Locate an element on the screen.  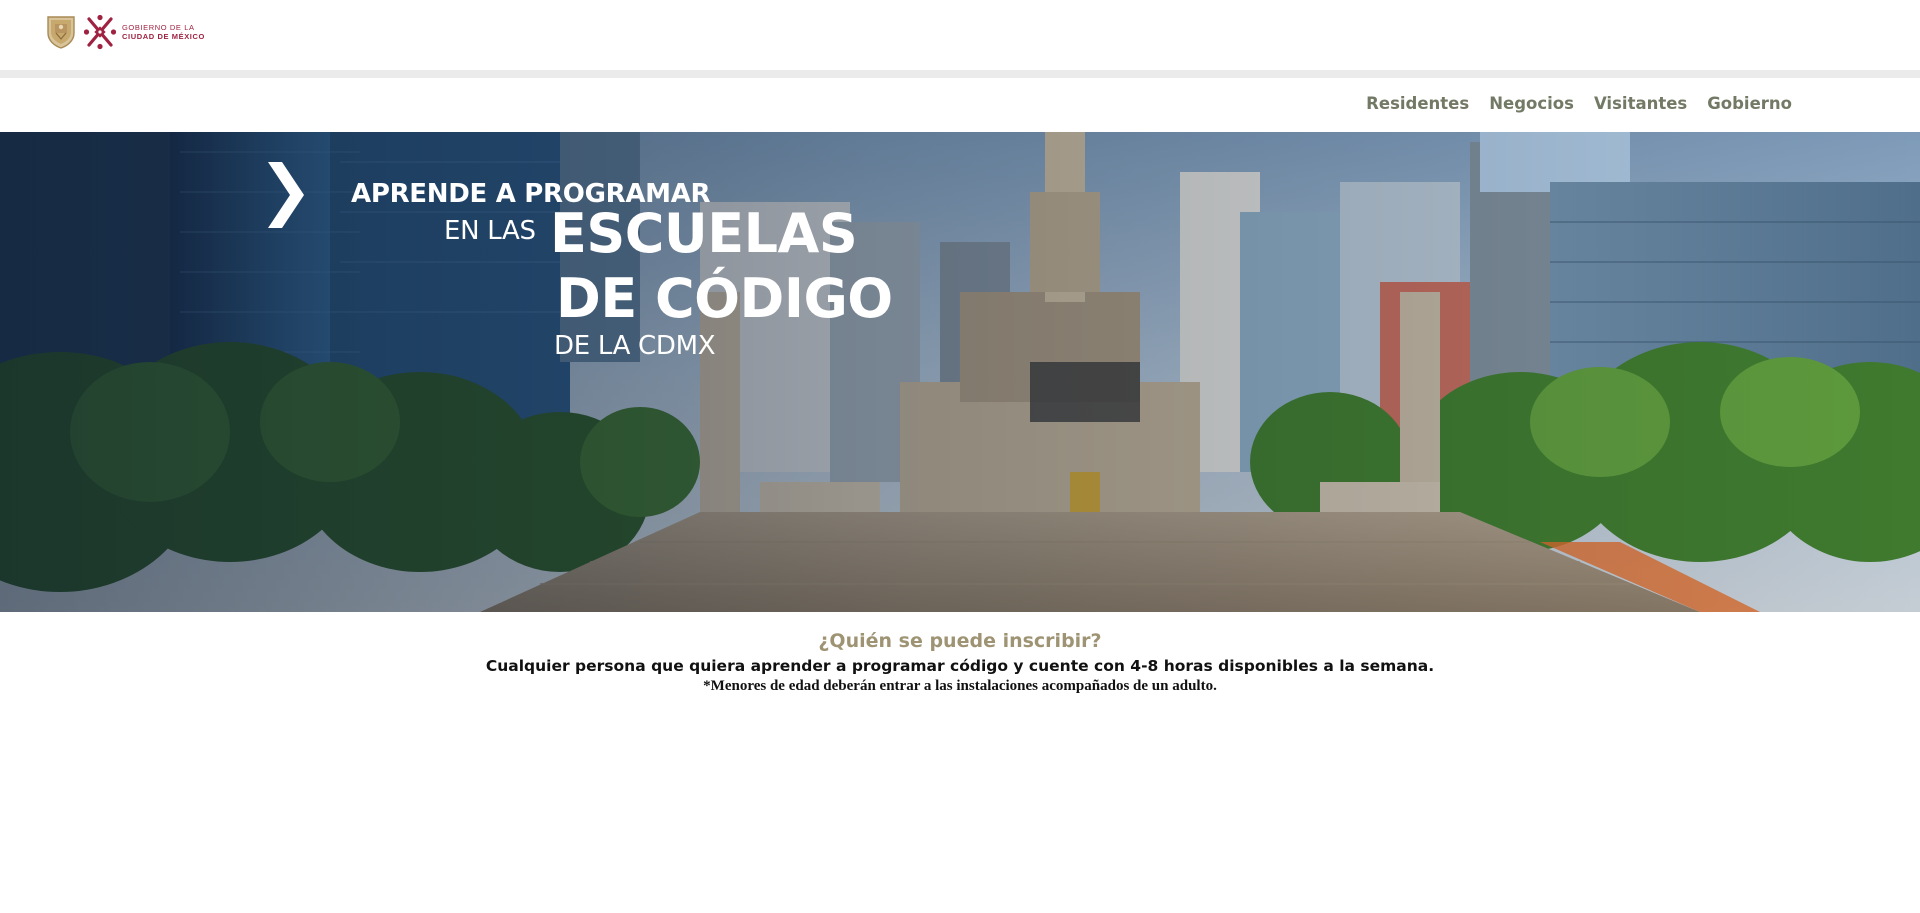
chevron-right-icon is located at coordinates (286, 195).